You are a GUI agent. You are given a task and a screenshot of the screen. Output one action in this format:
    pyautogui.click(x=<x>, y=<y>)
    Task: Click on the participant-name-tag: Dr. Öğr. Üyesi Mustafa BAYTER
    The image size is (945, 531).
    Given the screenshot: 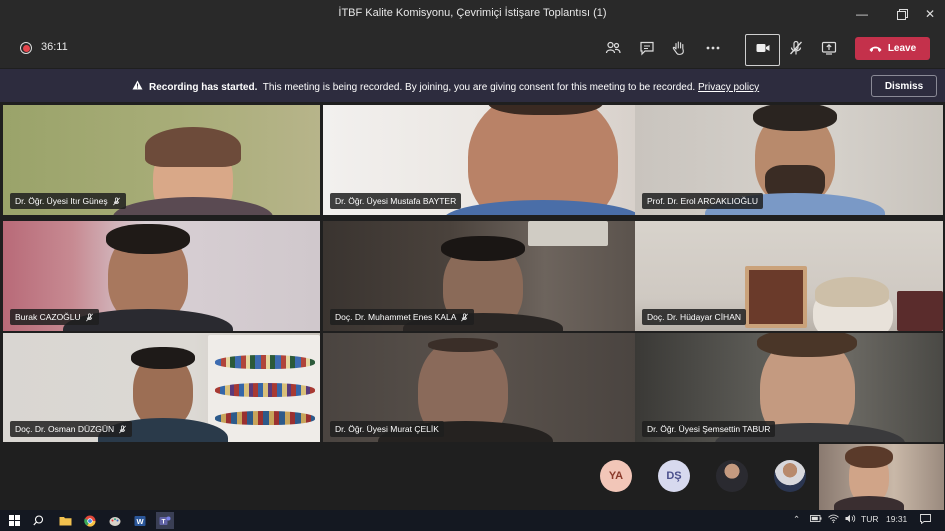 What is the action you would take?
    pyautogui.click(x=396, y=201)
    